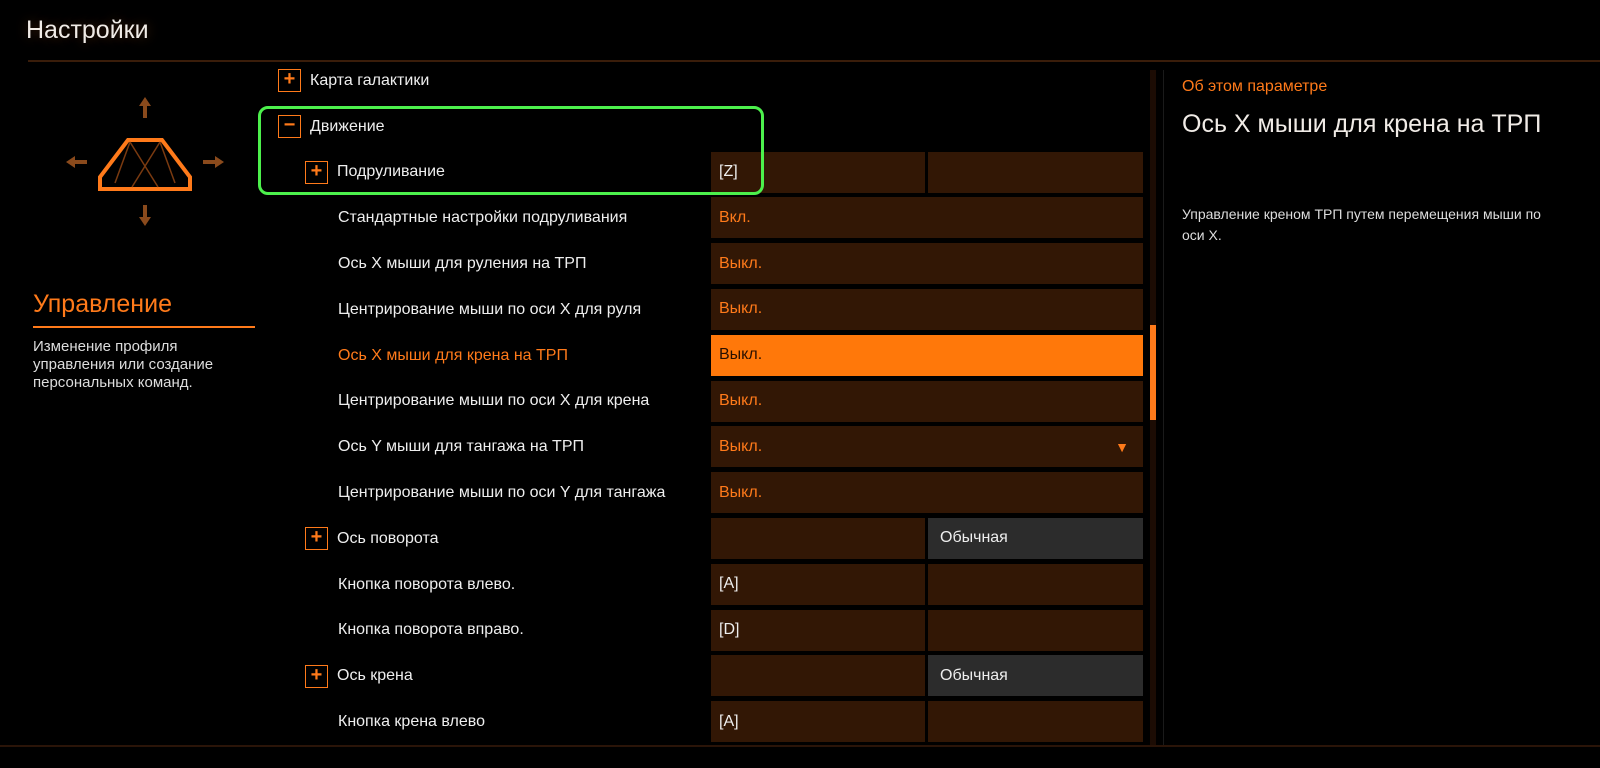 The height and width of the screenshot is (768, 1600). Describe the element at coordinates (427, 584) in the screenshot. I see `setting-label: Кнопка поворота влево.` at that location.